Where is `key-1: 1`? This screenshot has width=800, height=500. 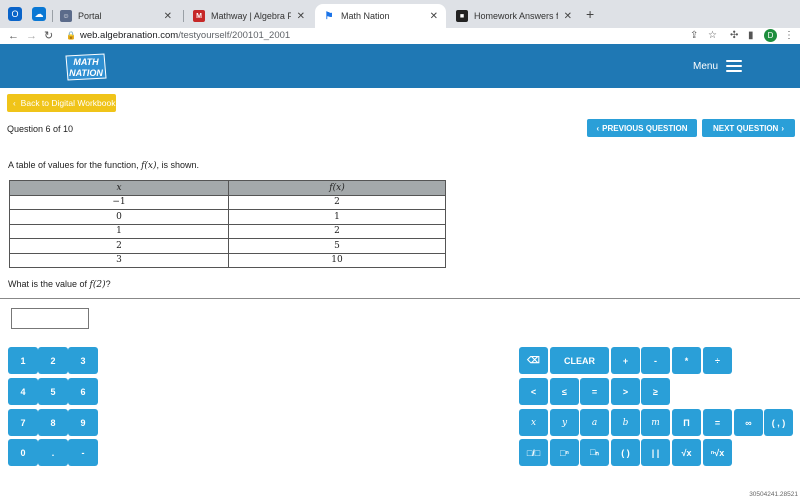
key-1: 1 is located at coordinates (23, 360).